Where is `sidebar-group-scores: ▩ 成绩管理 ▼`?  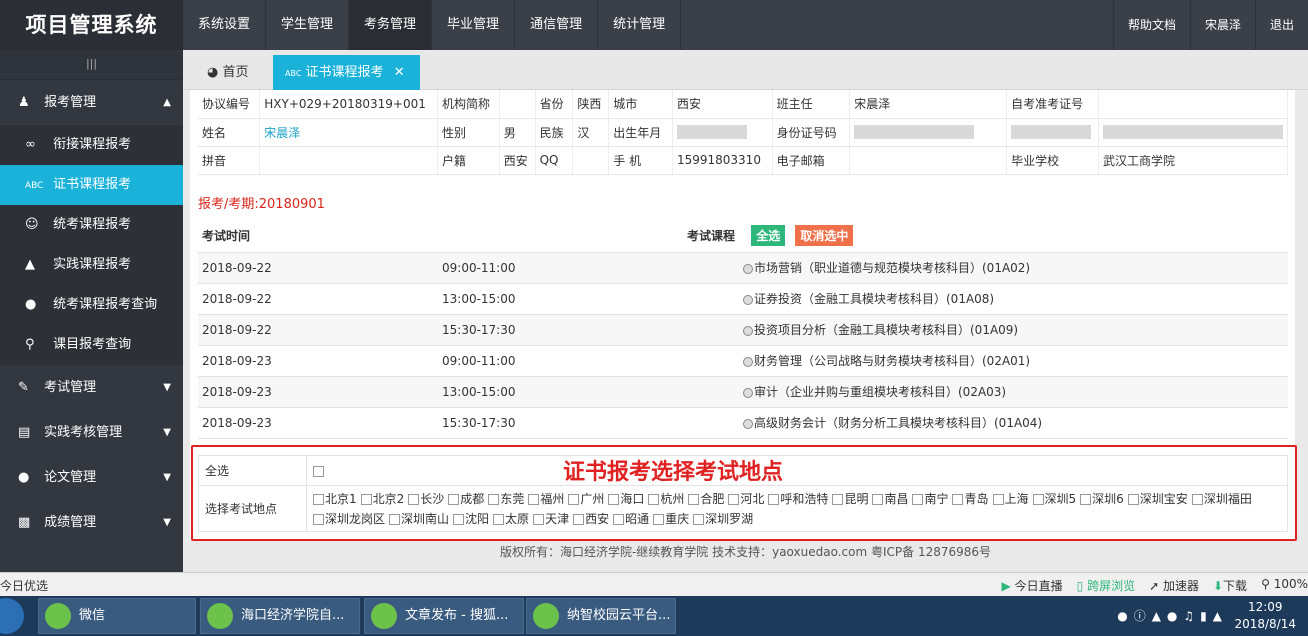 sidebar-group-scores: ▩ 成绩管理 ▼ is located at coordinates (91, 522).